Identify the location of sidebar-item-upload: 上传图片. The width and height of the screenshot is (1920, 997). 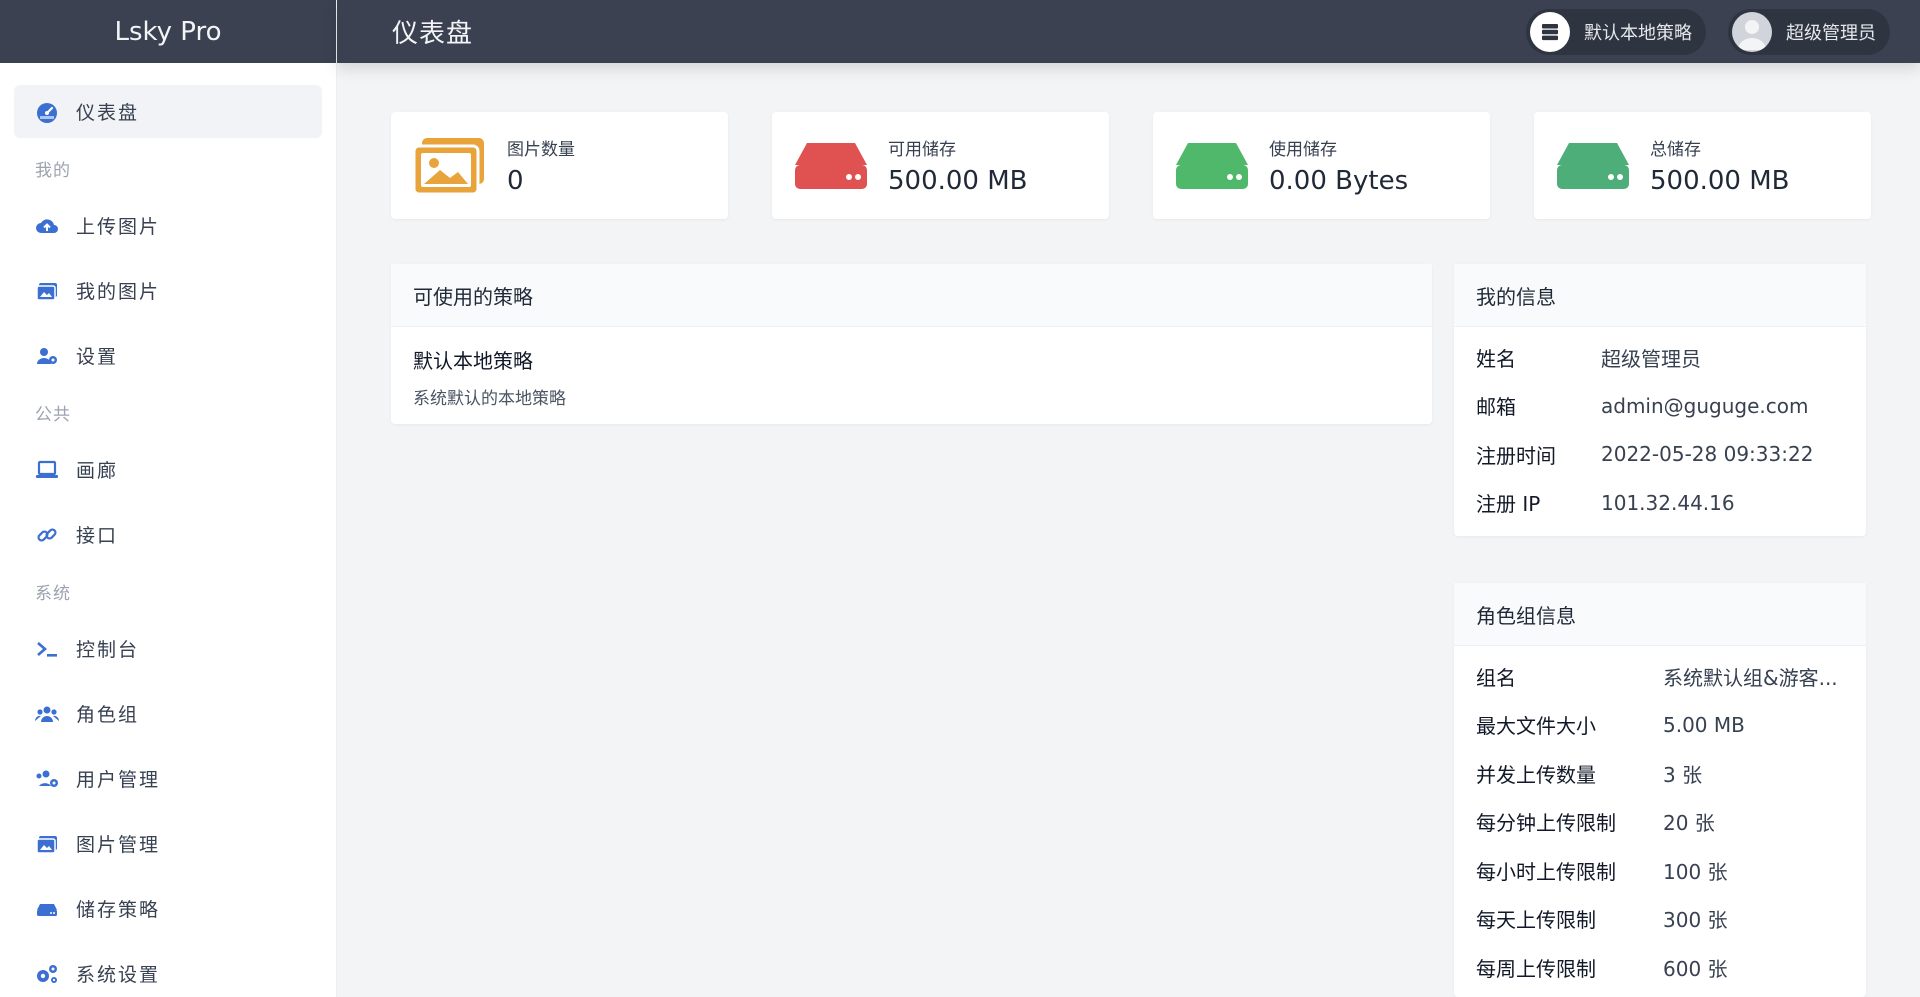
(168, 225).